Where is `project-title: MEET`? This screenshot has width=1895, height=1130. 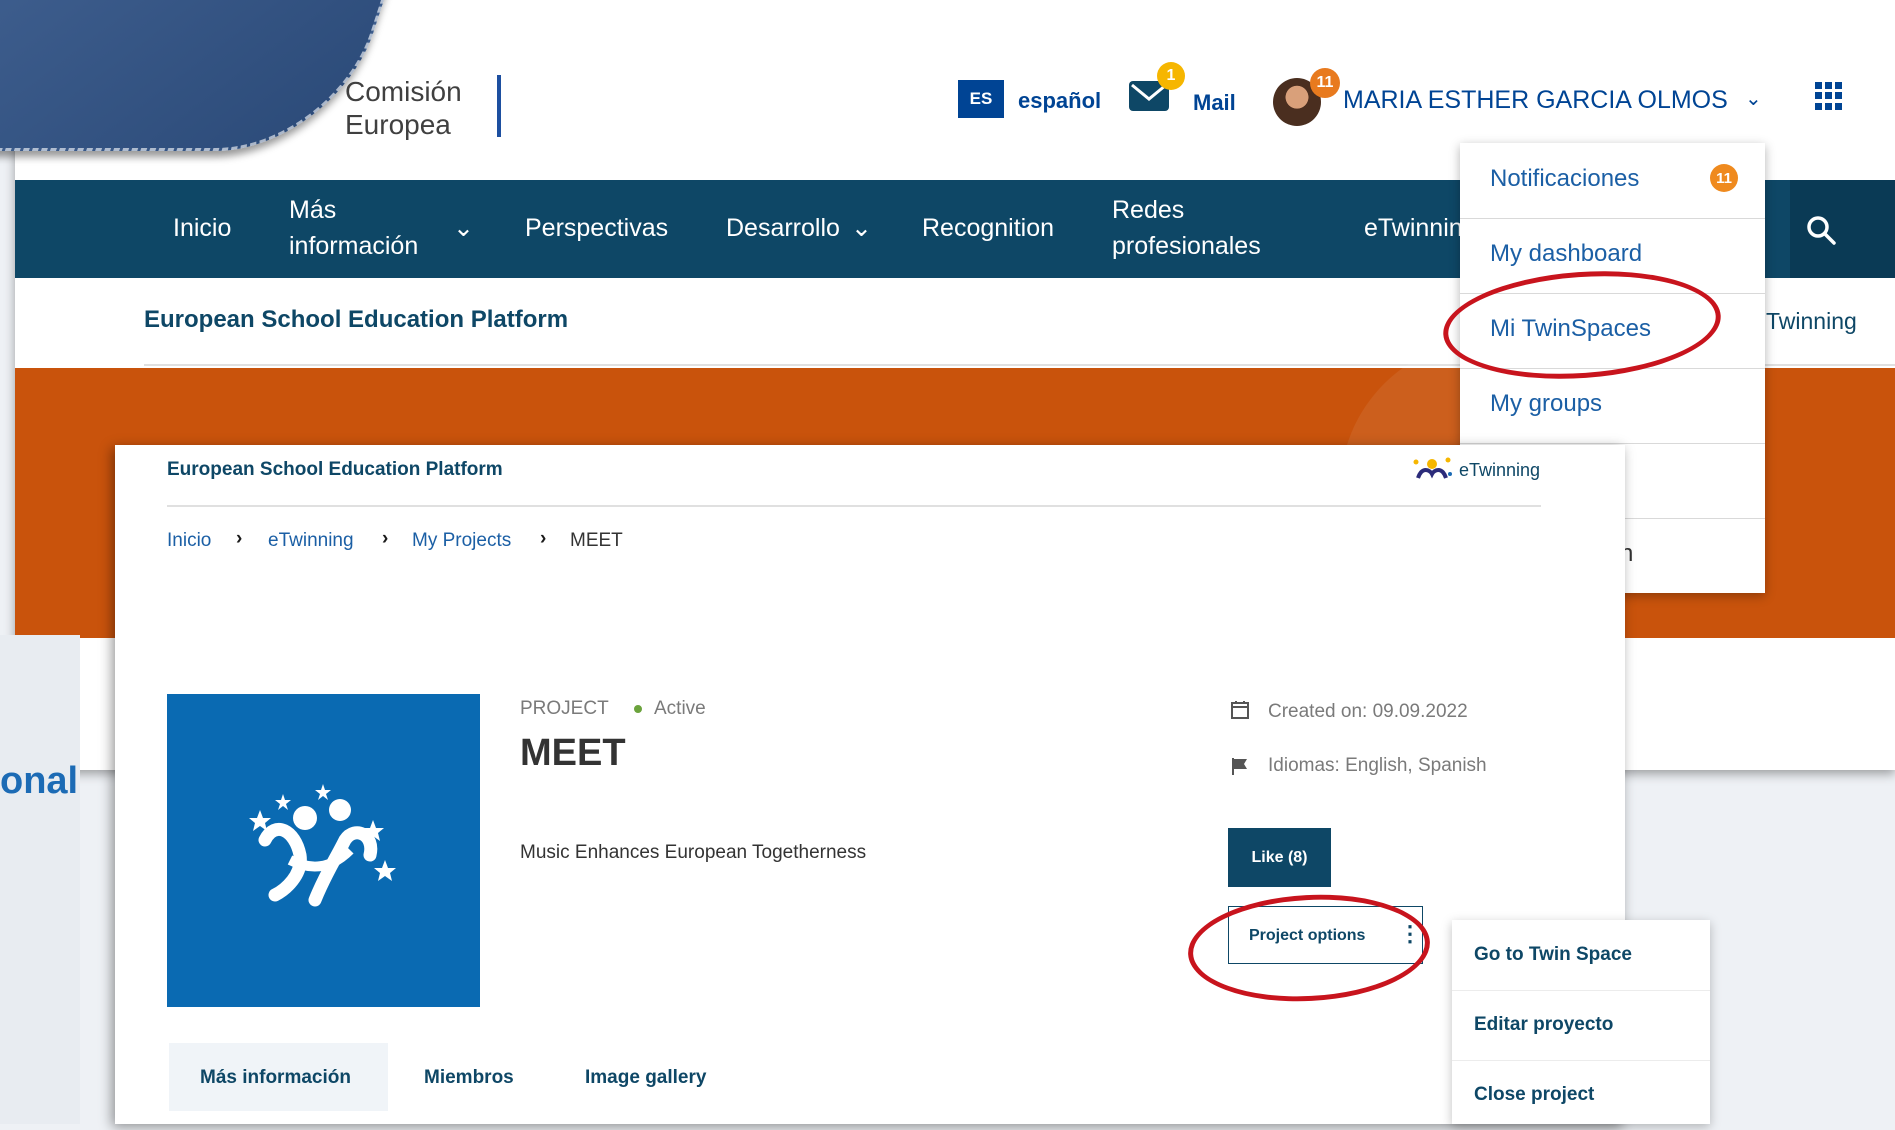
project-title: MEET is located at coordinates (573, 753).